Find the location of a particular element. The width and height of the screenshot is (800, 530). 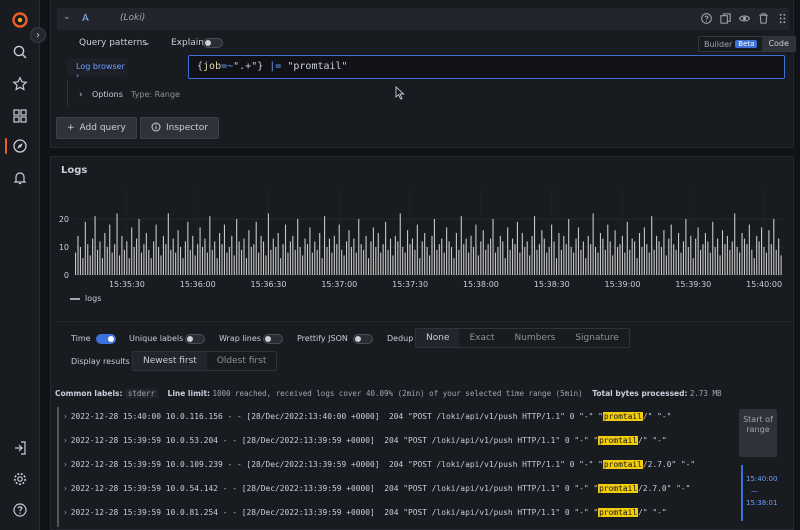

expand-menu-chevron-icon: › is located at coordinates (38, 35).